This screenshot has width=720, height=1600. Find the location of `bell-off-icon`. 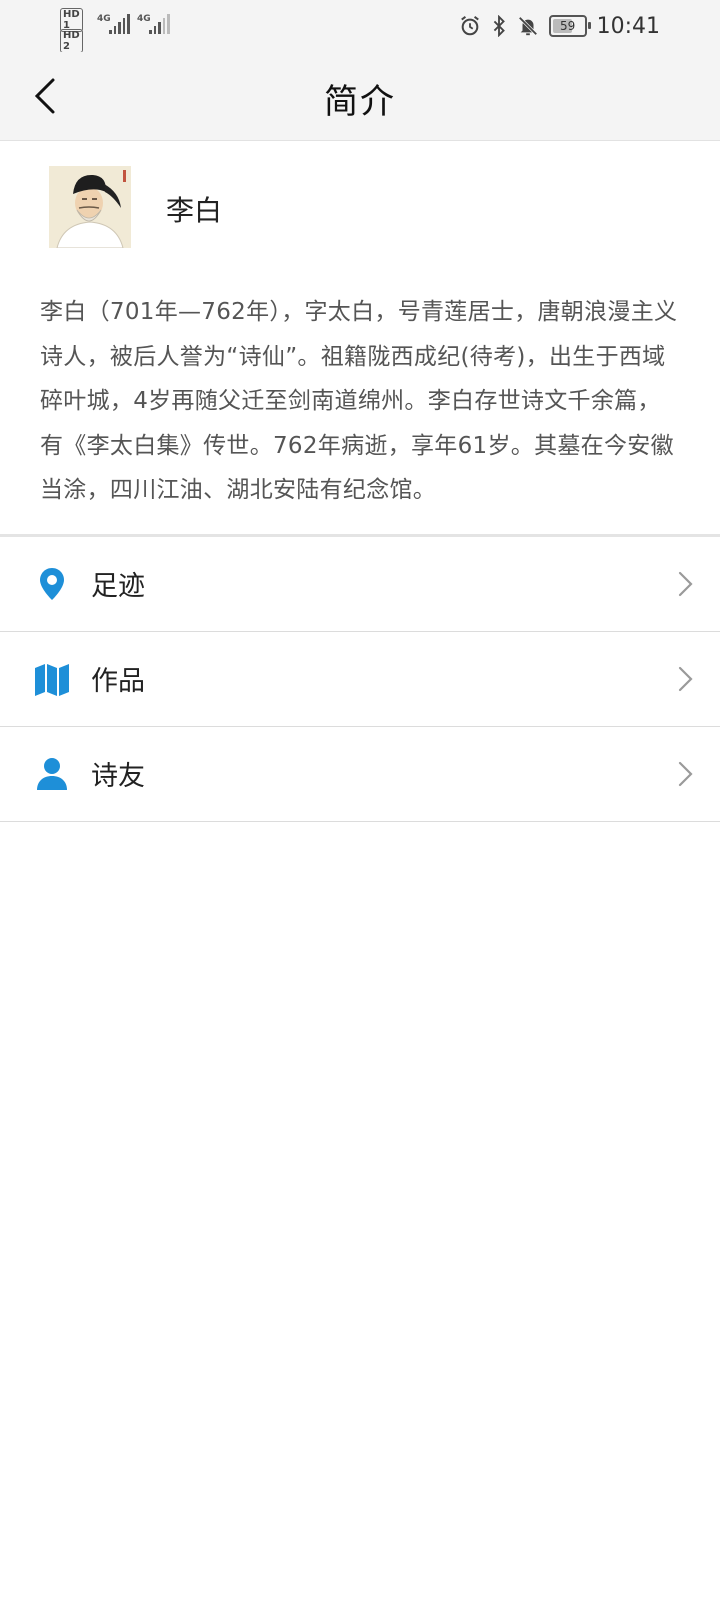

bell-off-icon is located at coordinates (527, 26).